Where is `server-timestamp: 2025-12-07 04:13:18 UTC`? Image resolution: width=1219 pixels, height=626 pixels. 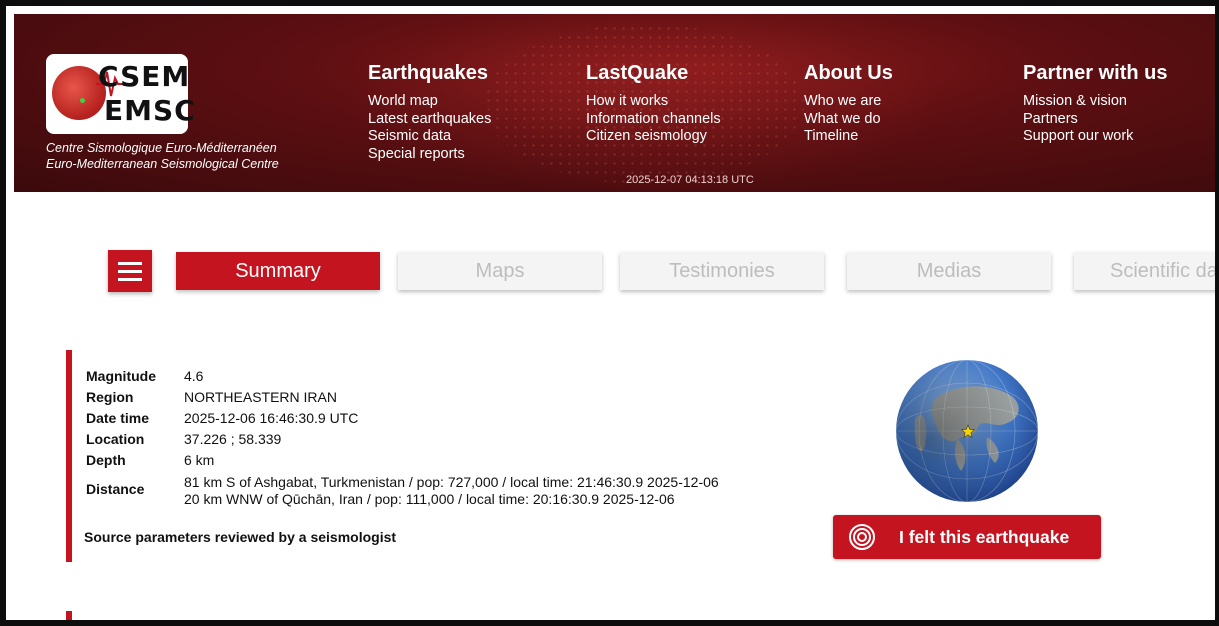 server-timestamp: 2025-12-07 04:13:18 UTC is located at coordinates (690, 180).